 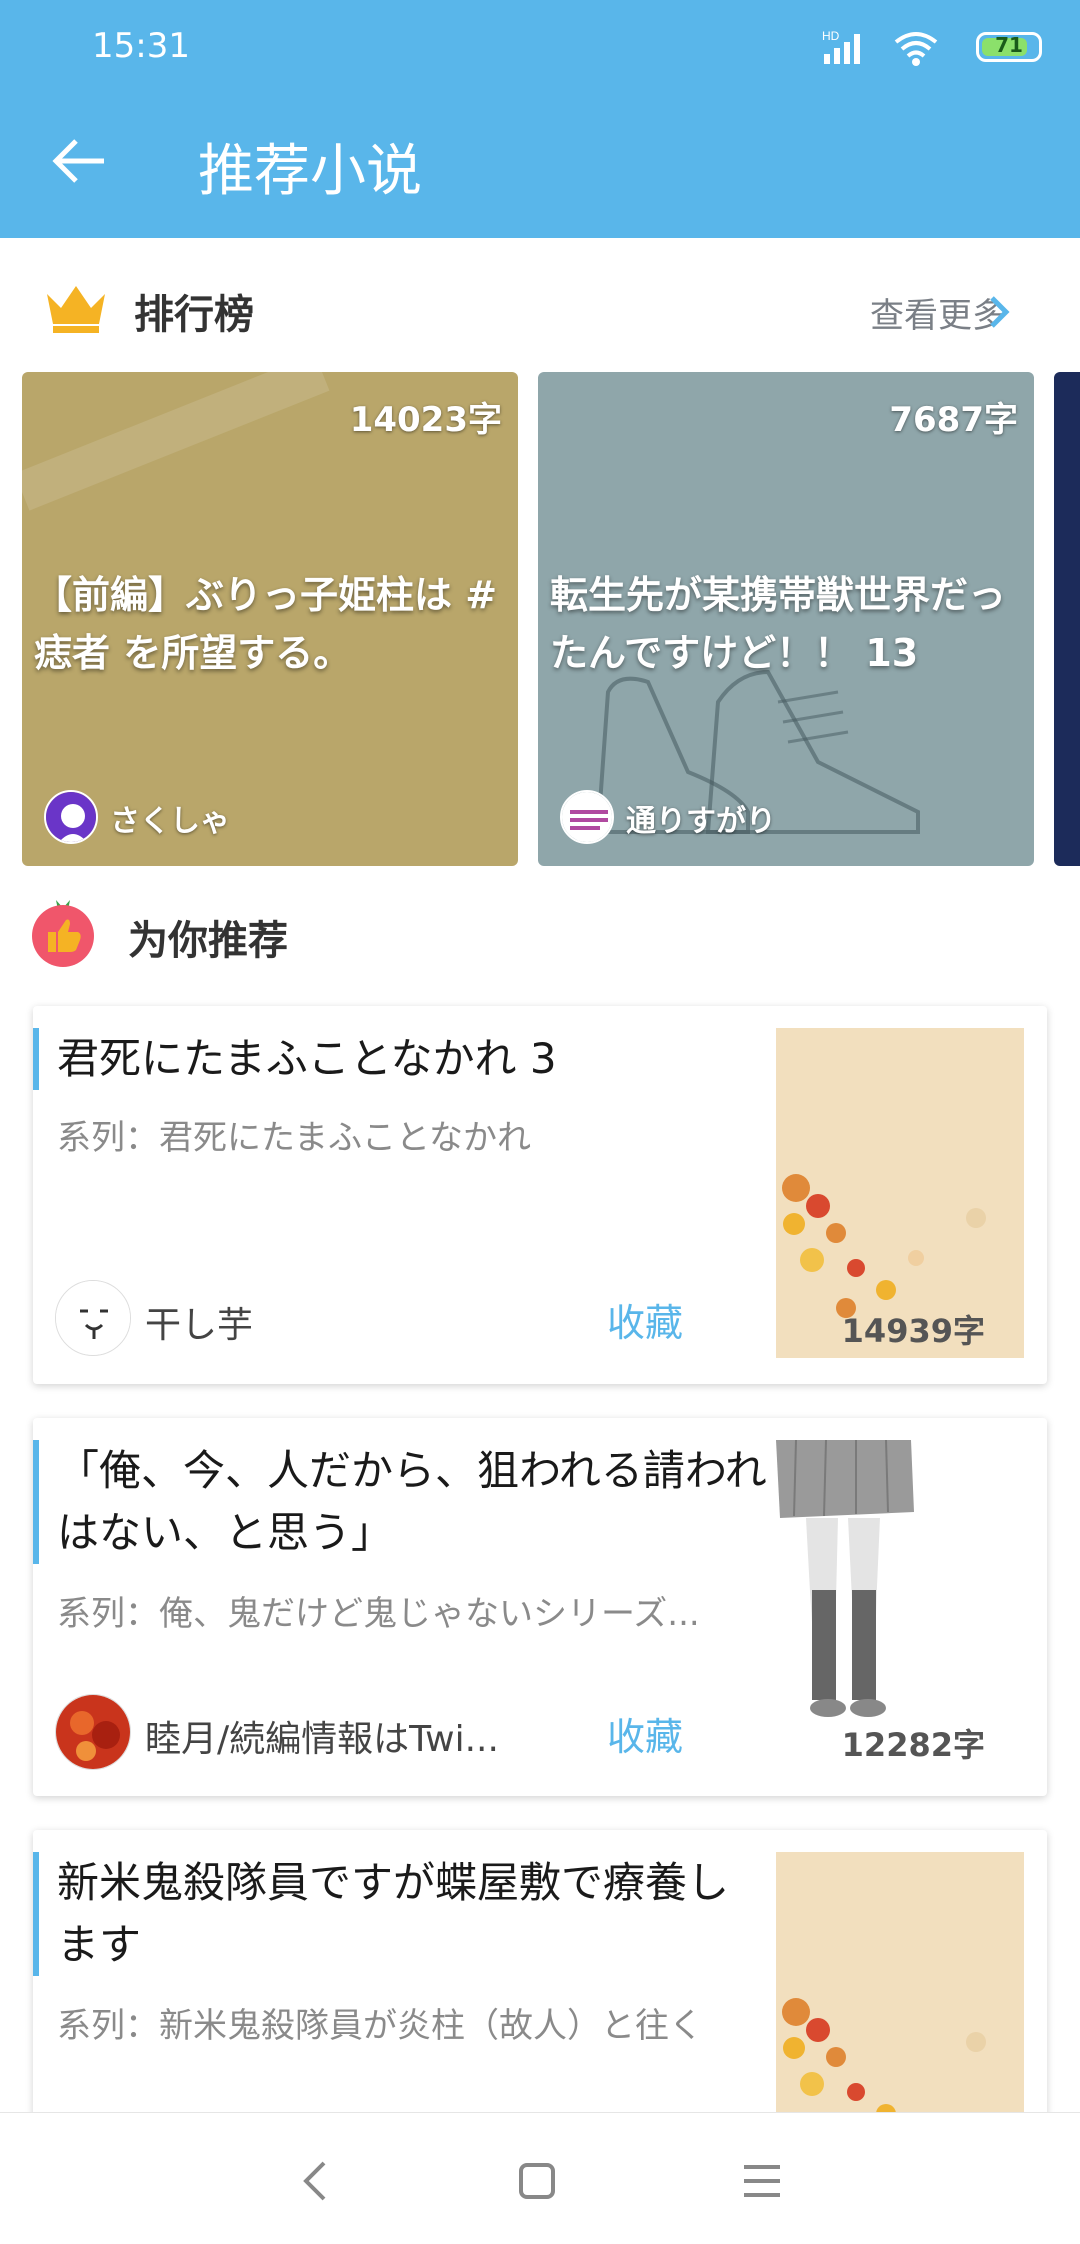 What do you see at coordinates (199, 1325) in the screenshot?
I see `author-name: 干し芋` at bounding box center [199, 1325].